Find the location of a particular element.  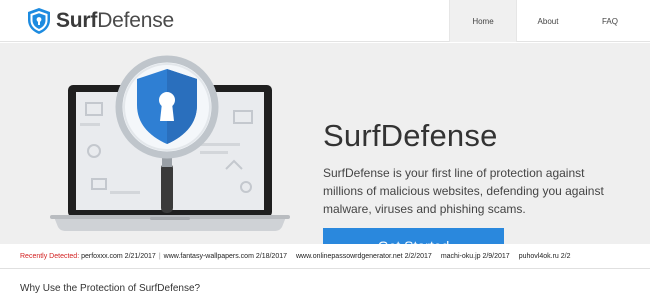

ticker-item: machi-oku.jp 2/9/2017 is located at coordinates (475, 256).